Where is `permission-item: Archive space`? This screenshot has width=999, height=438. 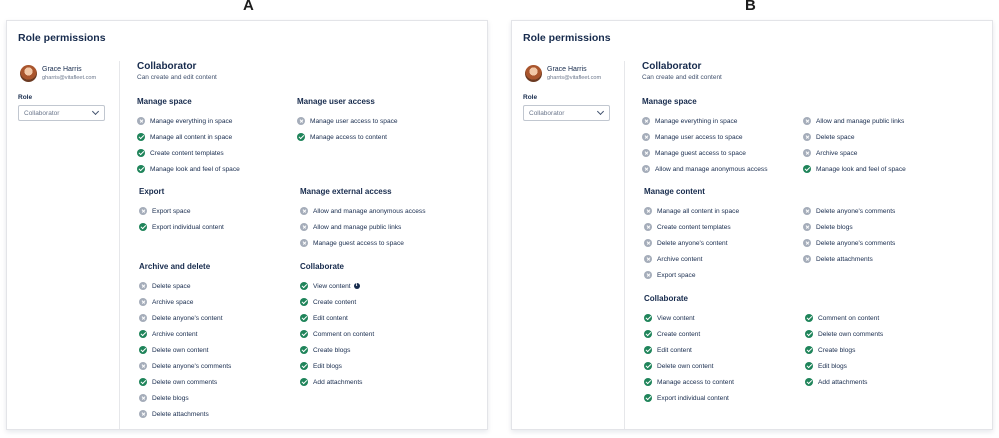
permission-item: Archive space is located at coordinates (185, 302).